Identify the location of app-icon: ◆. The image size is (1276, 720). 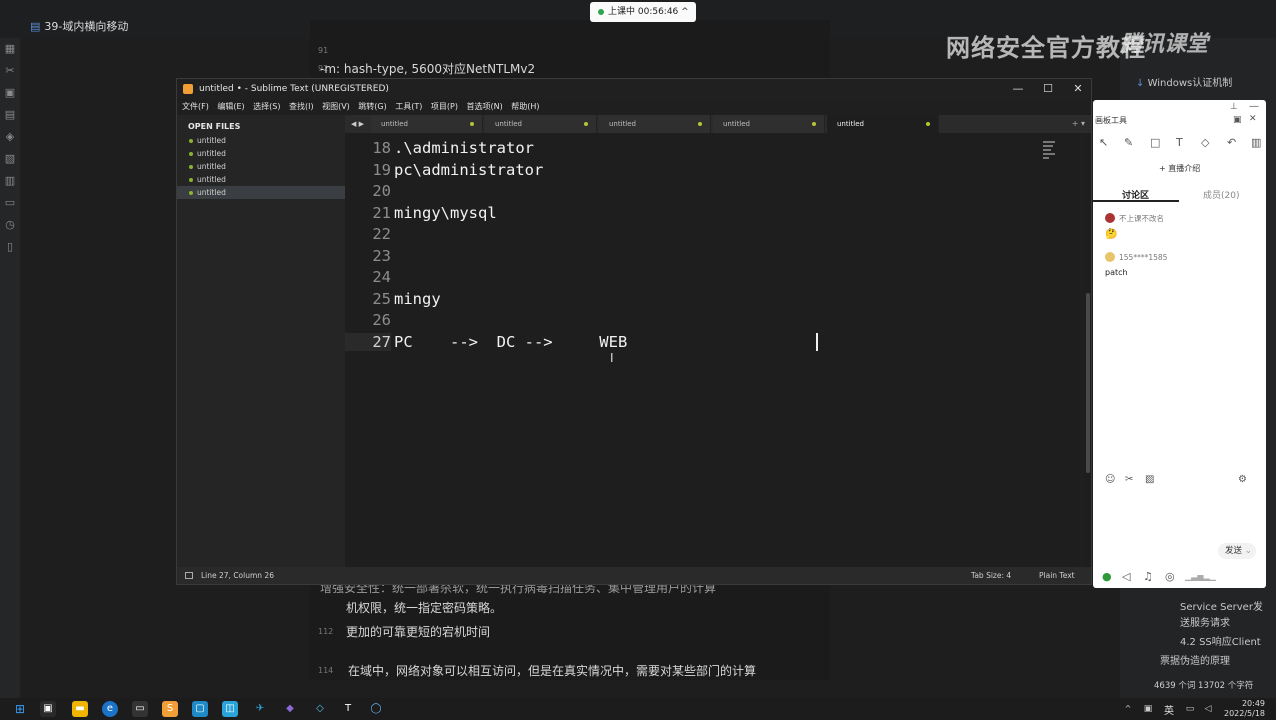
(290, 709).